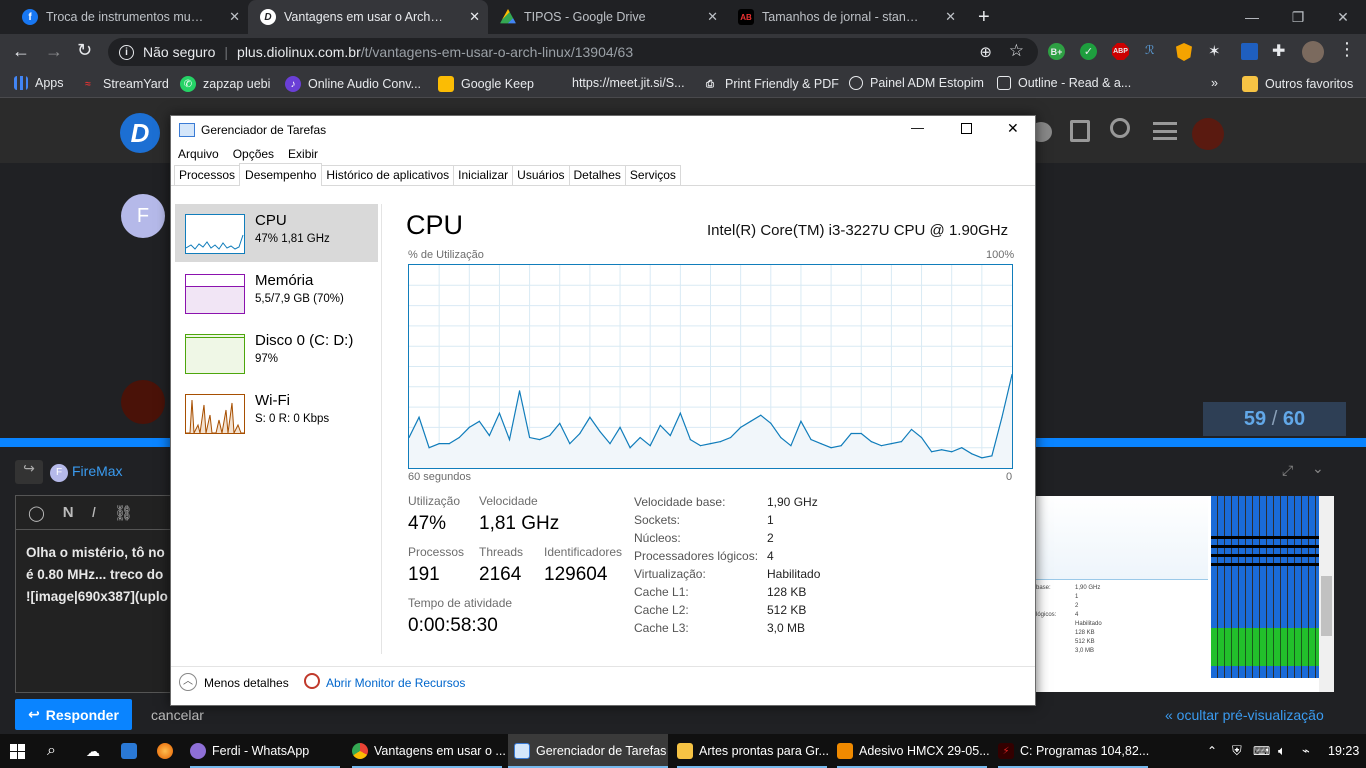 This screenshot has width=1366, height=768. Describe the element at coordinates (916, 83) in the screenshot. I see `bookmark-item: Painel ADM Estopim` at that location.